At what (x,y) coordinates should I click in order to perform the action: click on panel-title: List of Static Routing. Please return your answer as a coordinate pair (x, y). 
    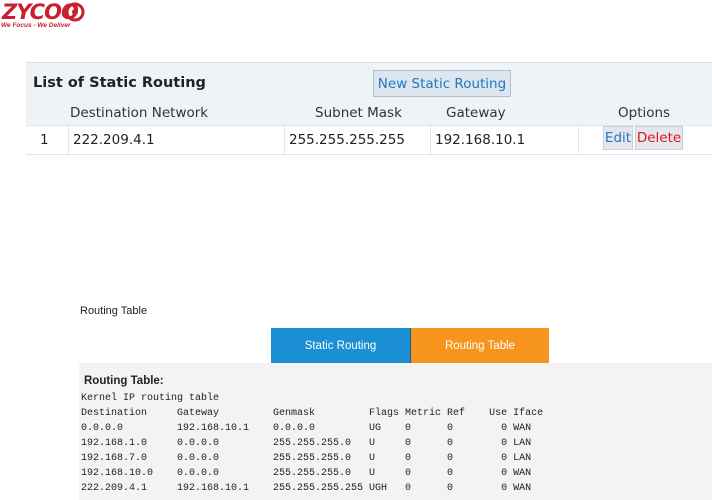
    Looking at the image, I should click on (119, 83).